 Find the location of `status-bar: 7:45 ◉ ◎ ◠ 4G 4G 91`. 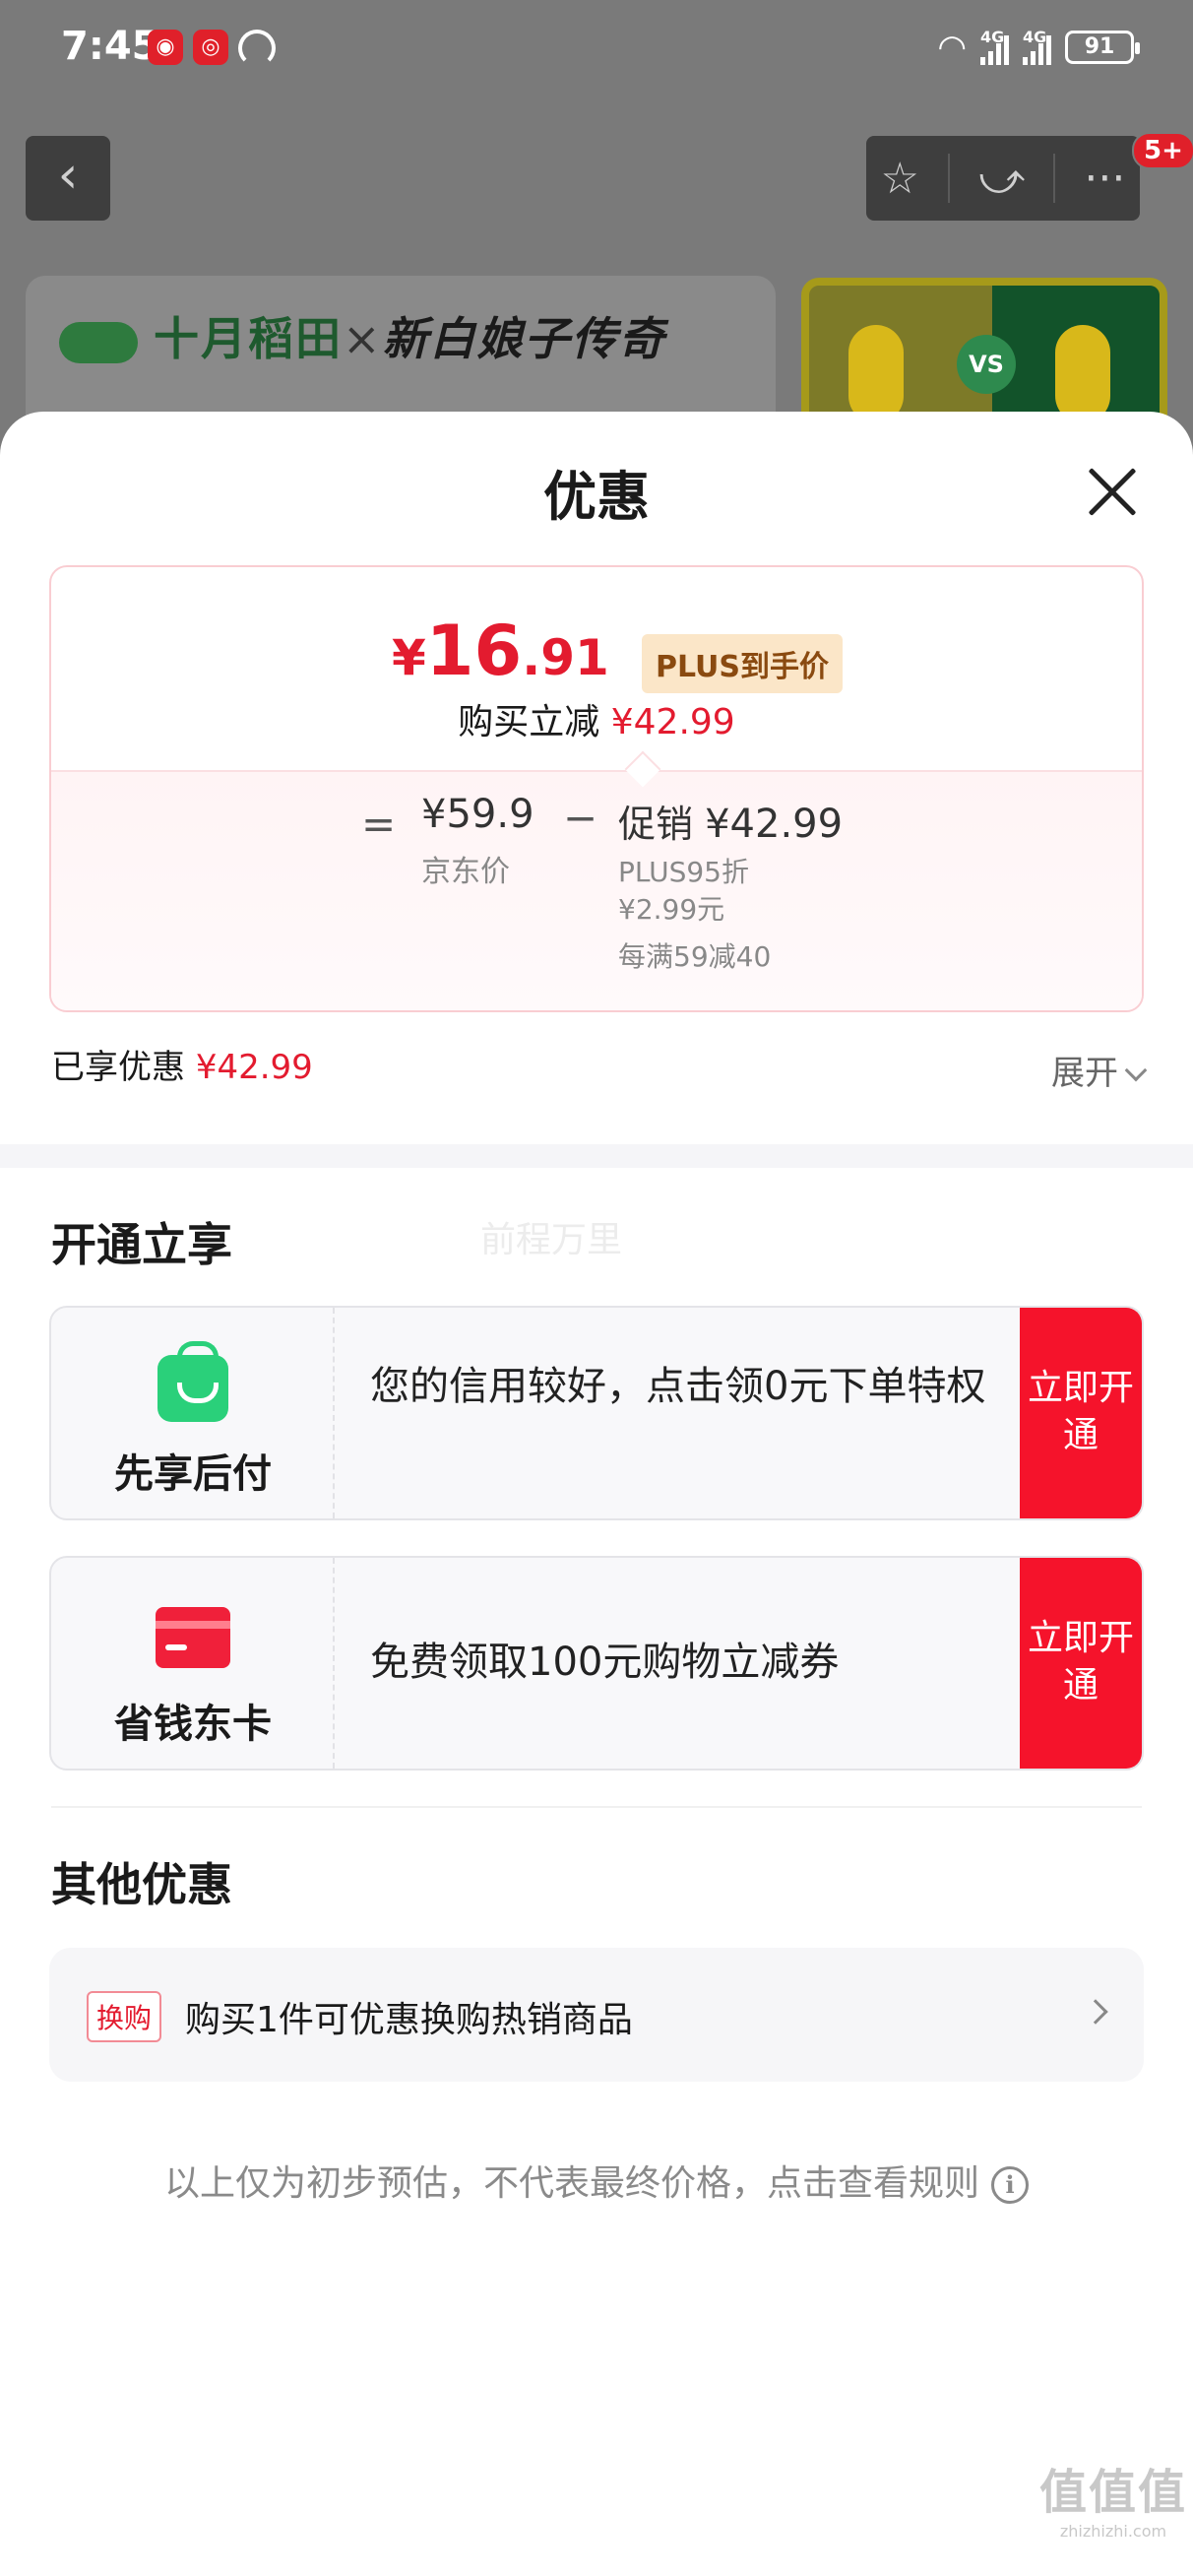

status-bar: 7:45 ◉ ◎ ◠ 4G 4G 91 is located at coordinates (596, 49).